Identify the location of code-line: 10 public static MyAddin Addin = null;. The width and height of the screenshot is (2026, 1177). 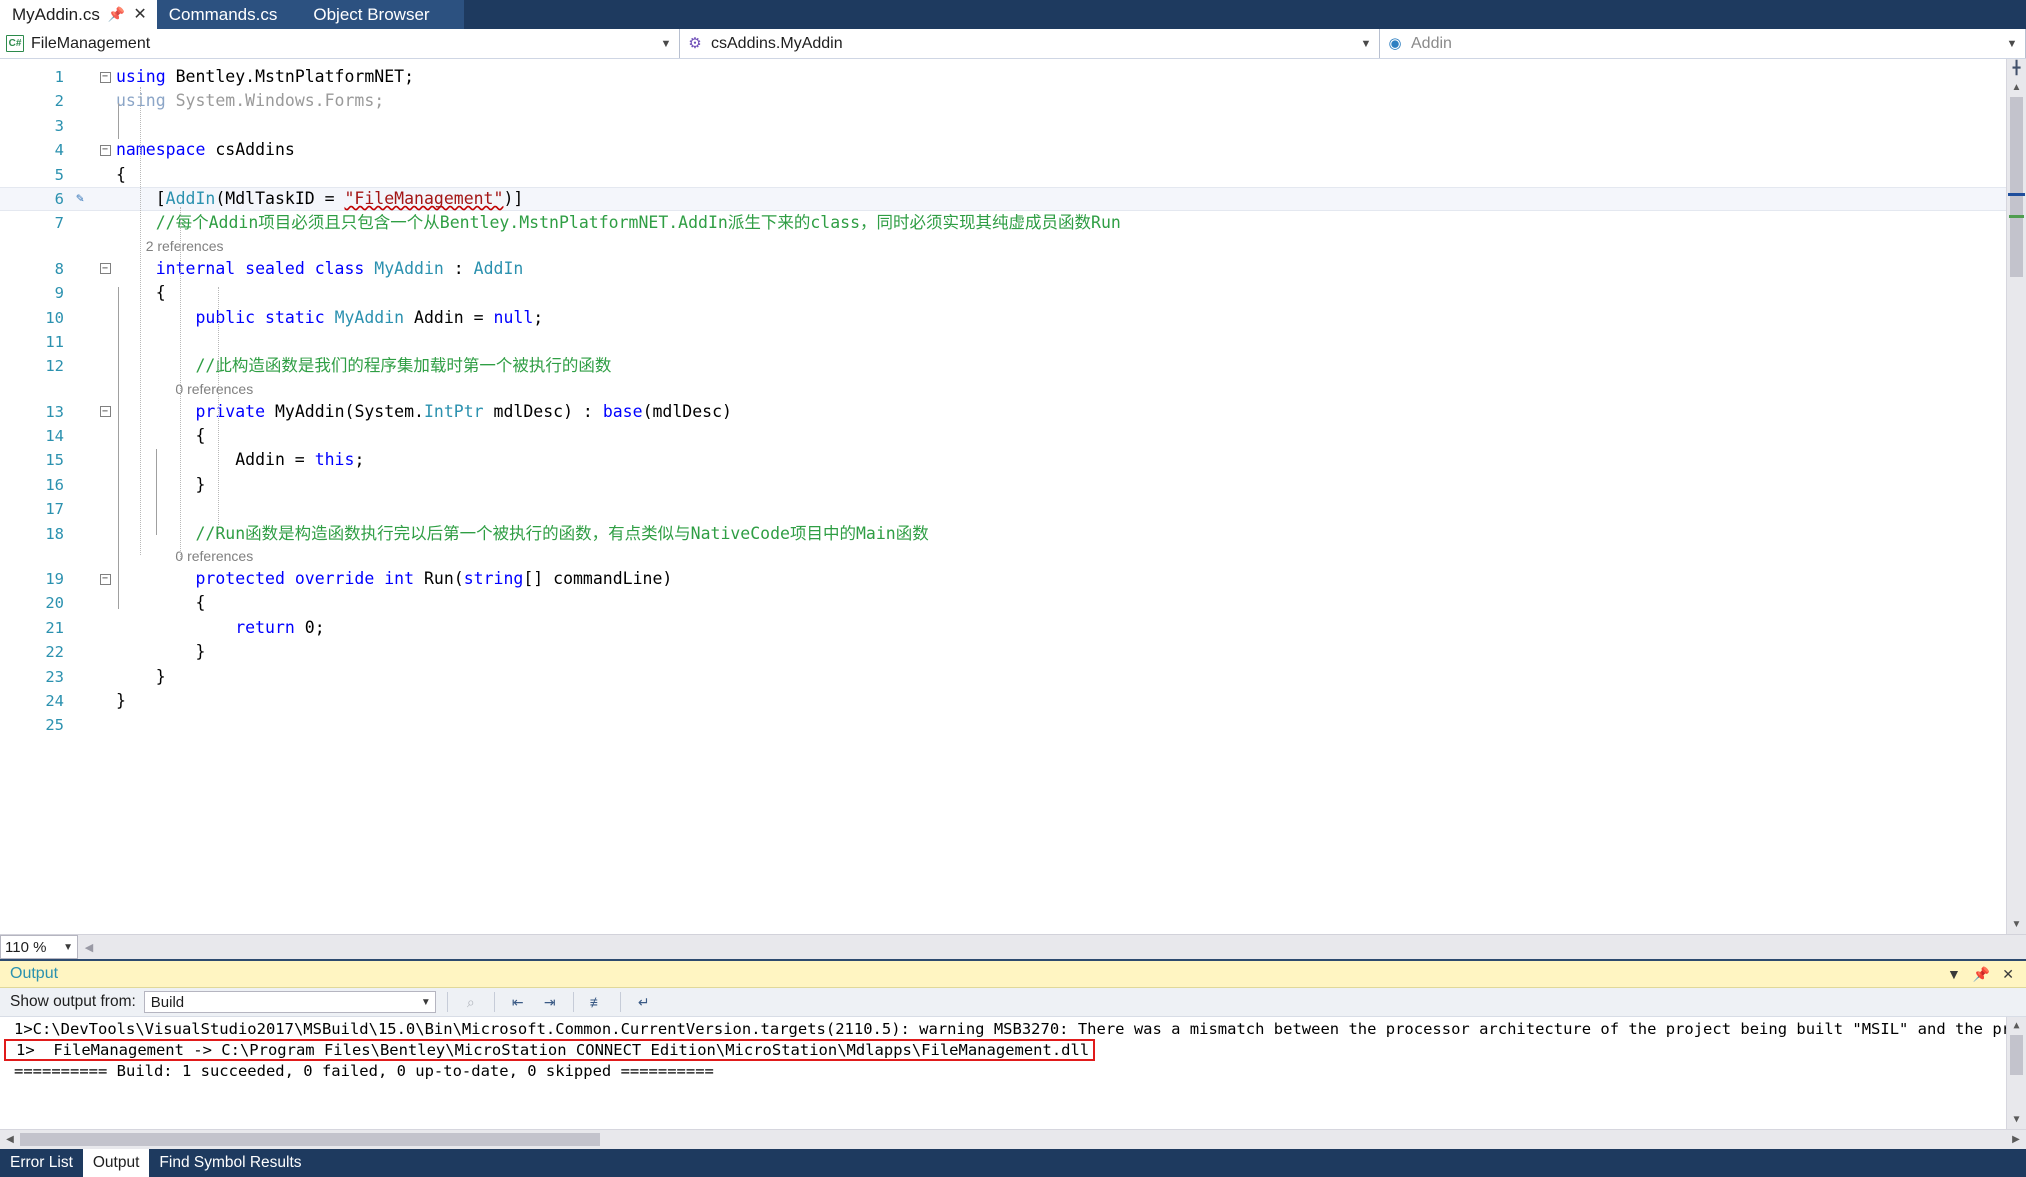
(1003, 318).